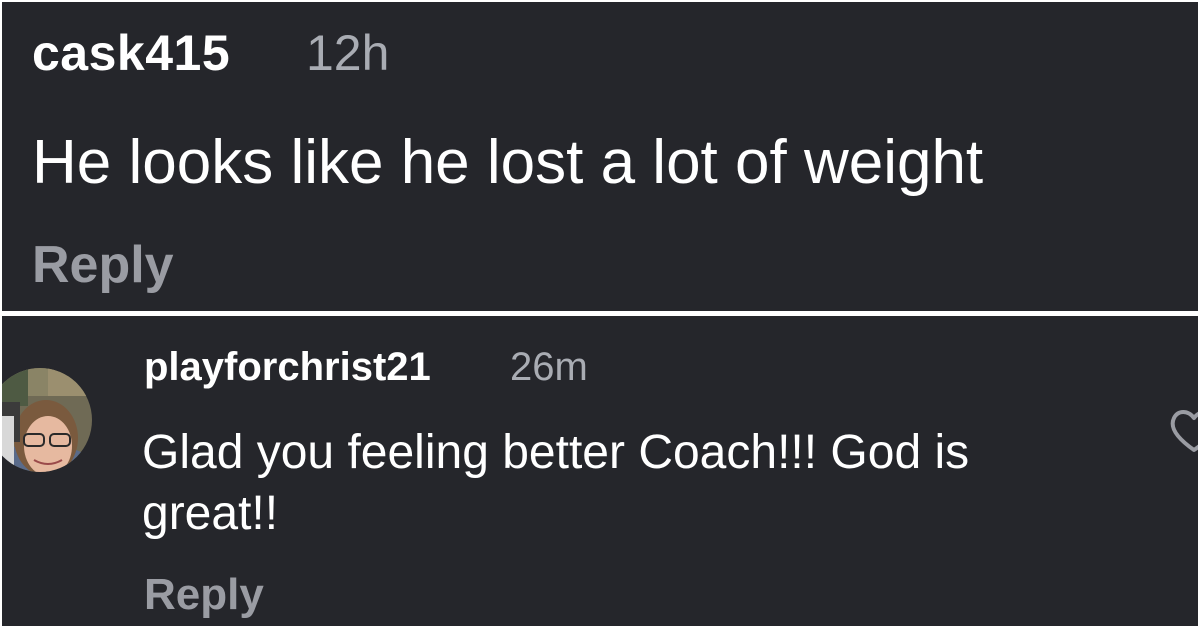 This screenshot has width=1200, height=628. What do you see at coordinates (348, 53) in the screenshot?
I see `comment-timestamp: 12h` at bounding box center [348, 53].